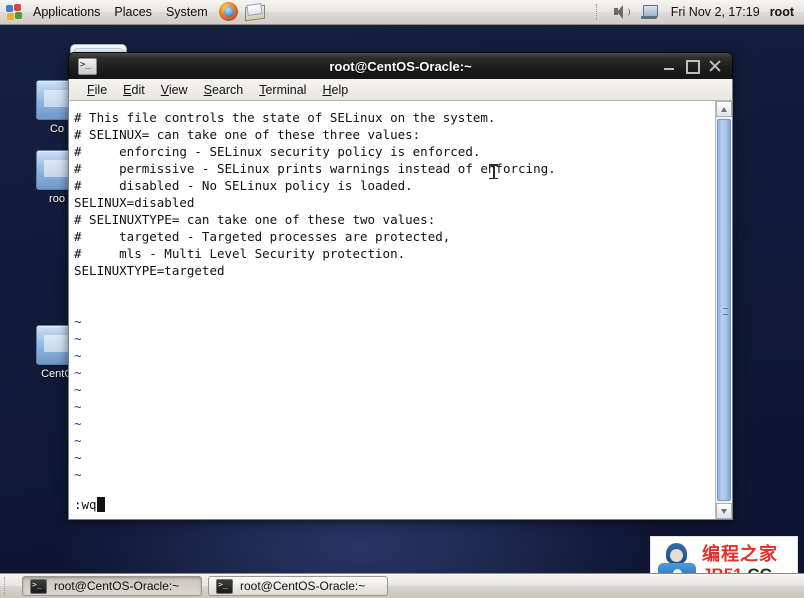 This screenshot has height=598, width=804. What do you see at coordinates (740, 554) in the screenshot?
I see `watermark-cn: 编程之家` at bounding box center [740, 554].